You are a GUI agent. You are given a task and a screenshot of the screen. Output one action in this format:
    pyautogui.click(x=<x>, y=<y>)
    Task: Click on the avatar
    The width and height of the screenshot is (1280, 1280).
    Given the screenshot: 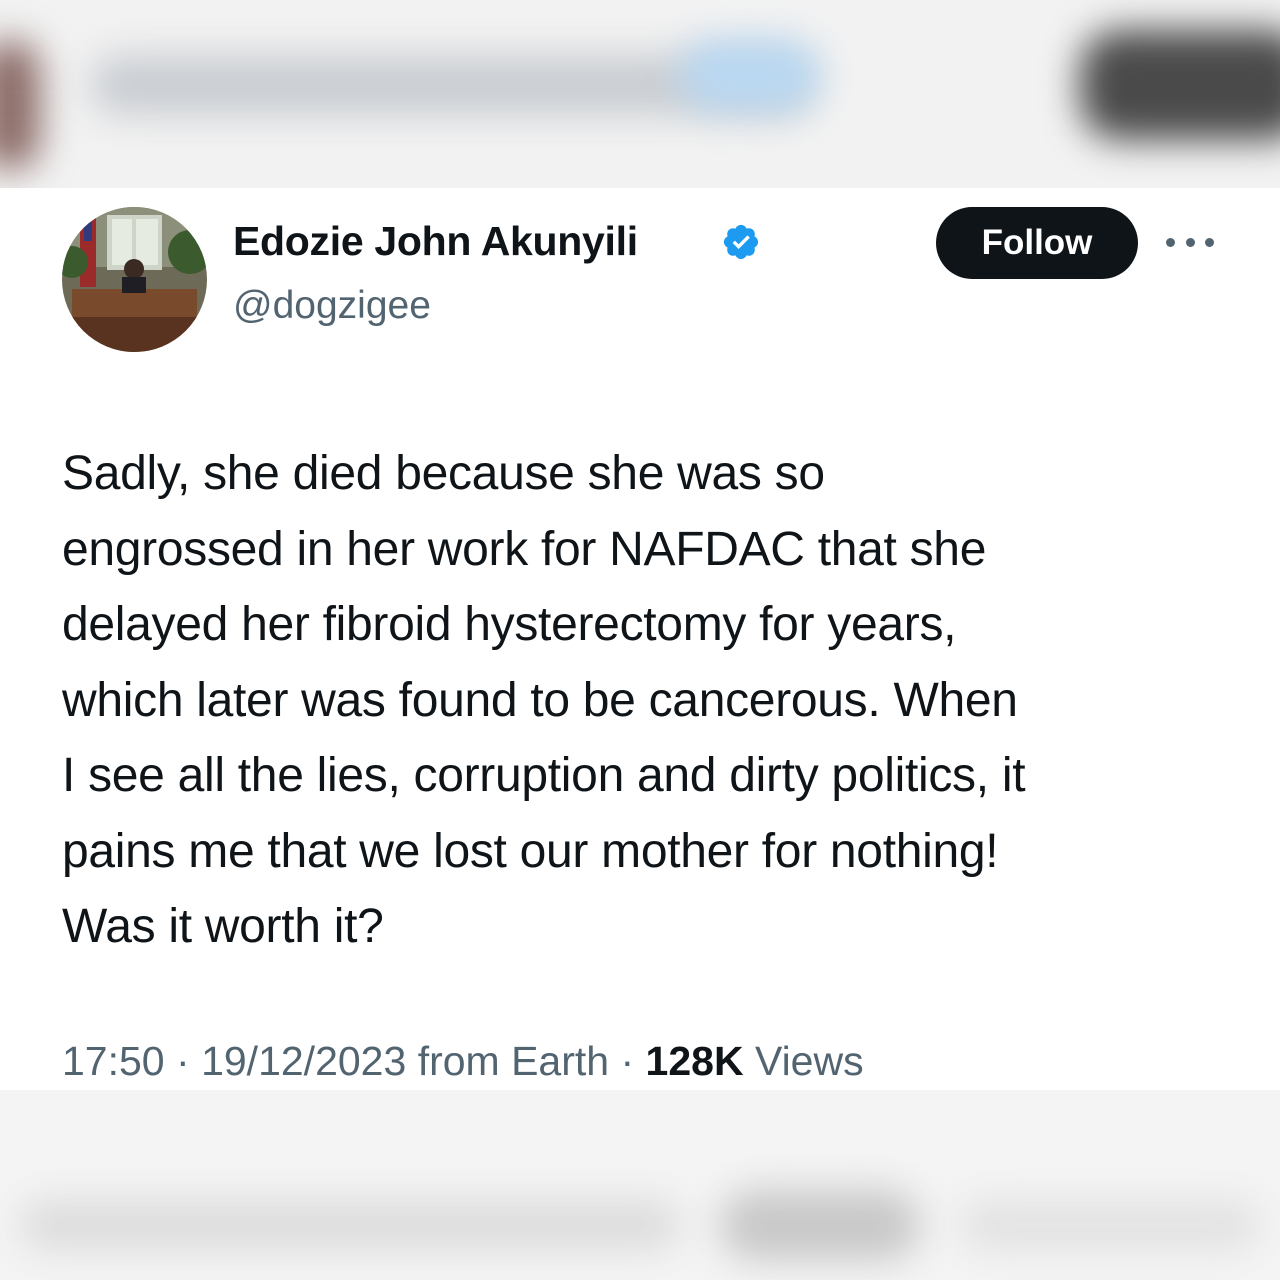 What is the action you would take?
    pyautogui.click(x=134, y=279)
    